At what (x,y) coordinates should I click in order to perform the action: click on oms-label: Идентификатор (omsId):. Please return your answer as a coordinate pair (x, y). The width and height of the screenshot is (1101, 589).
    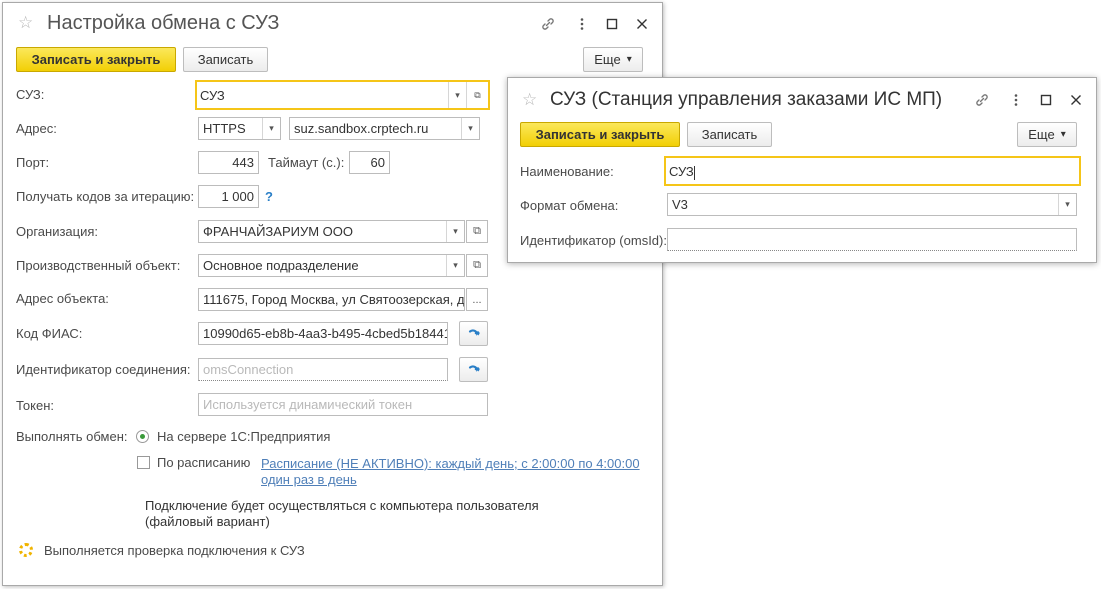
    Looking at the image, I should click on (593, 240).